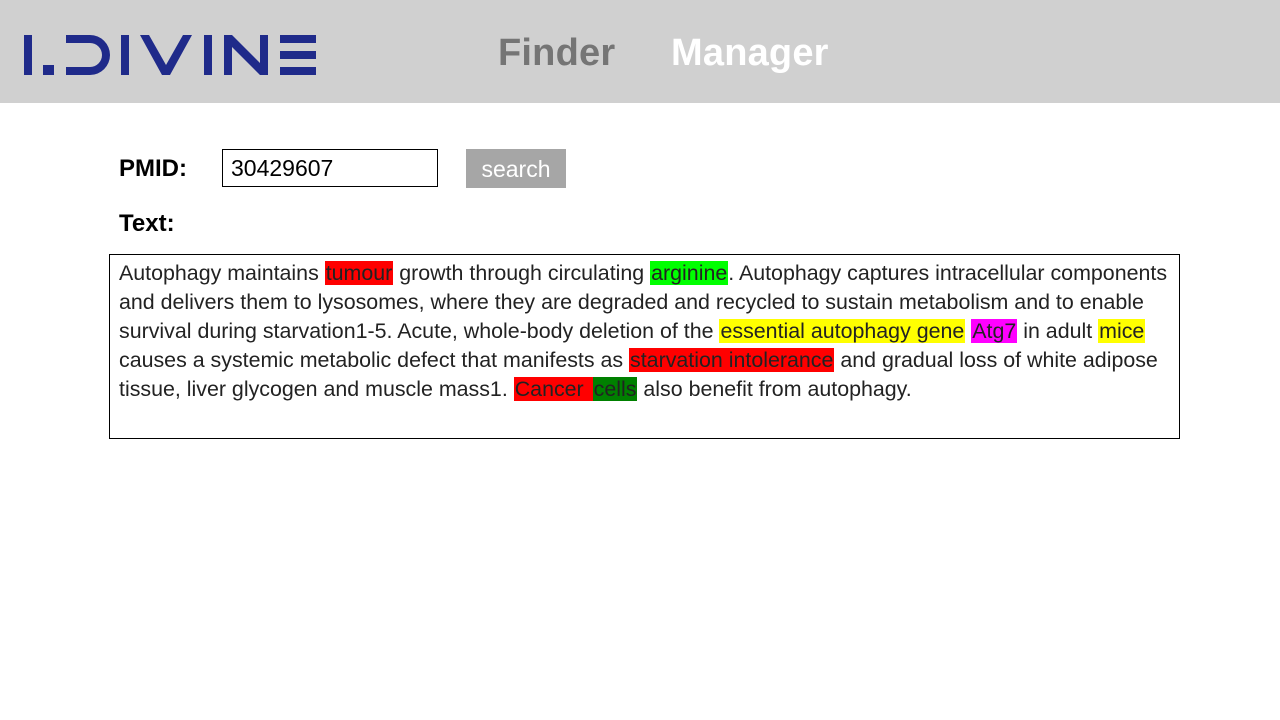 The height and width of the screenshot is (720, 1280). I want to click on search-button: search, so click(516, 168).